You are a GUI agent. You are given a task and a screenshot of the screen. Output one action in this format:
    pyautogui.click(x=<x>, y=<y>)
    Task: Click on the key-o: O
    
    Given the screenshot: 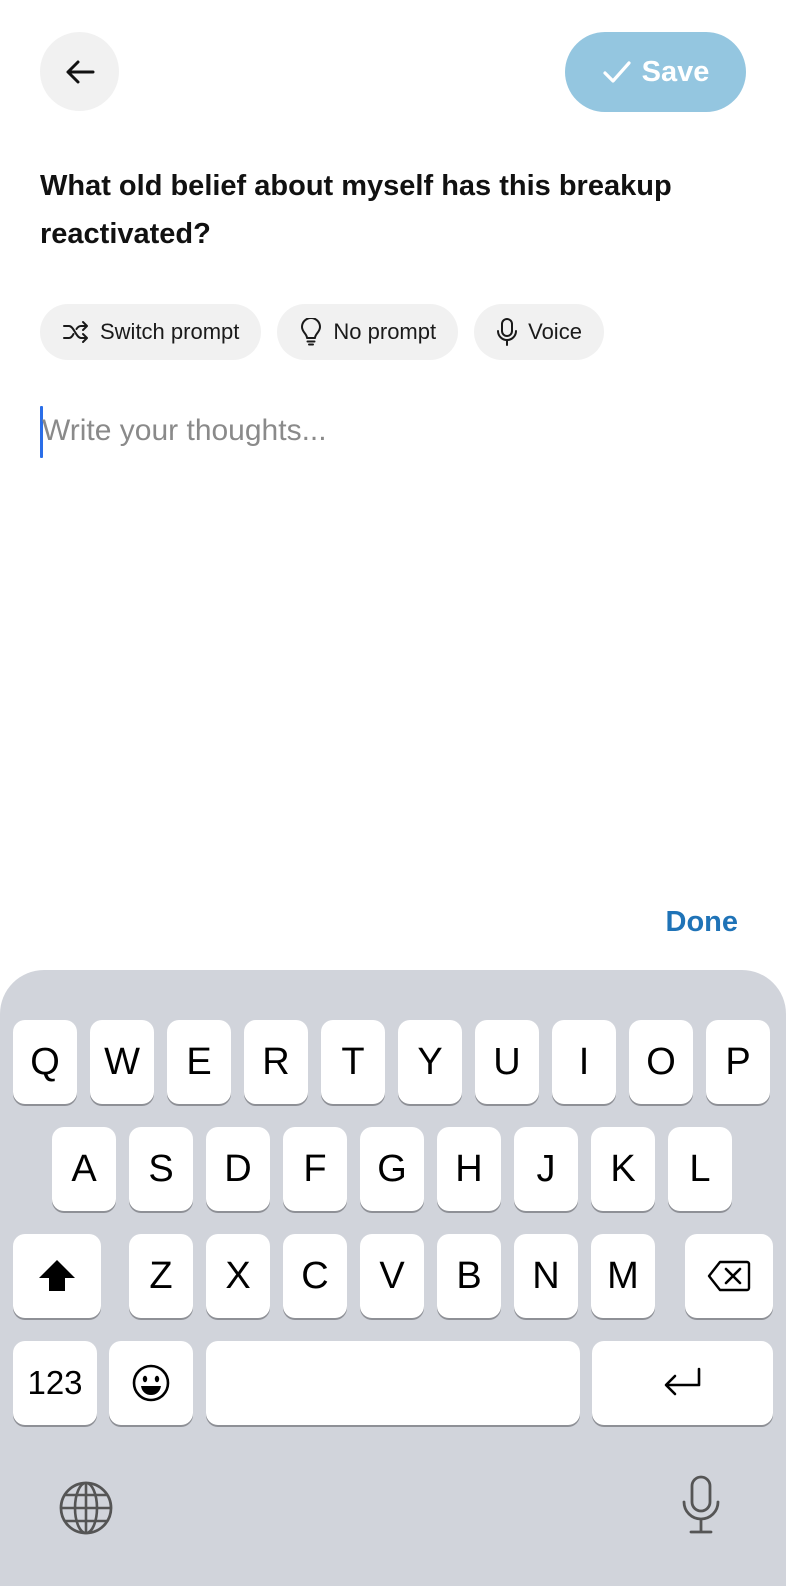 What is the action you would take?
    pyautogui.click(x=661, y=1062)
    